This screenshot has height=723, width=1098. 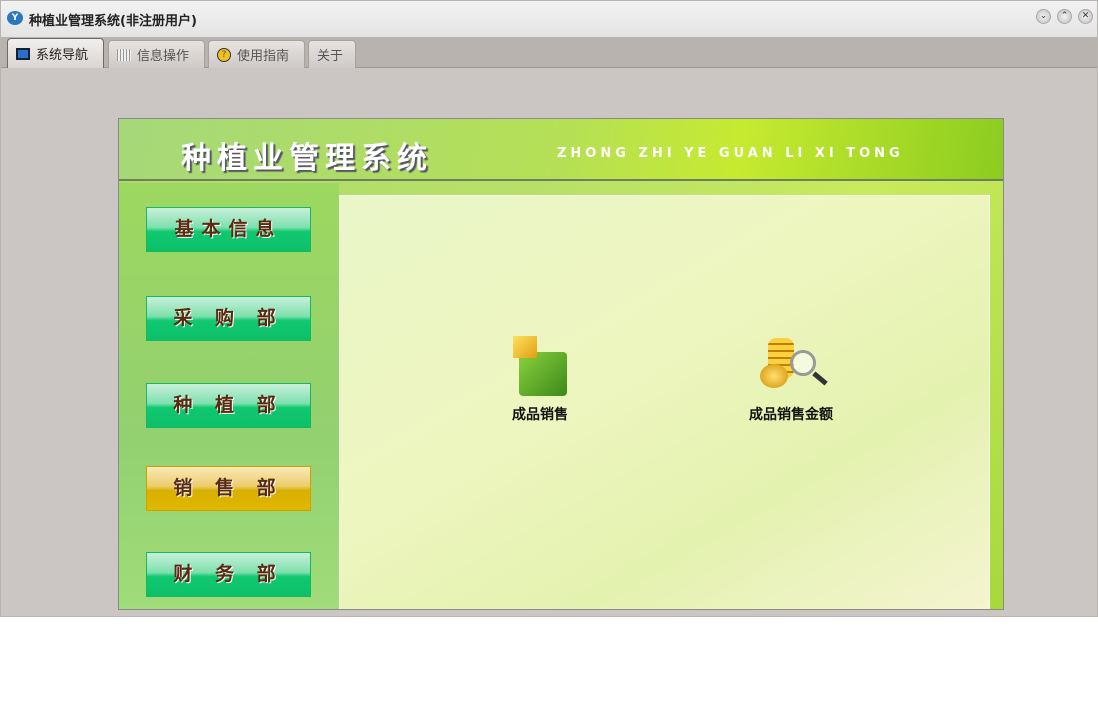 I want to click on maximize-button: ⌃, so click(x=1064, y=16).